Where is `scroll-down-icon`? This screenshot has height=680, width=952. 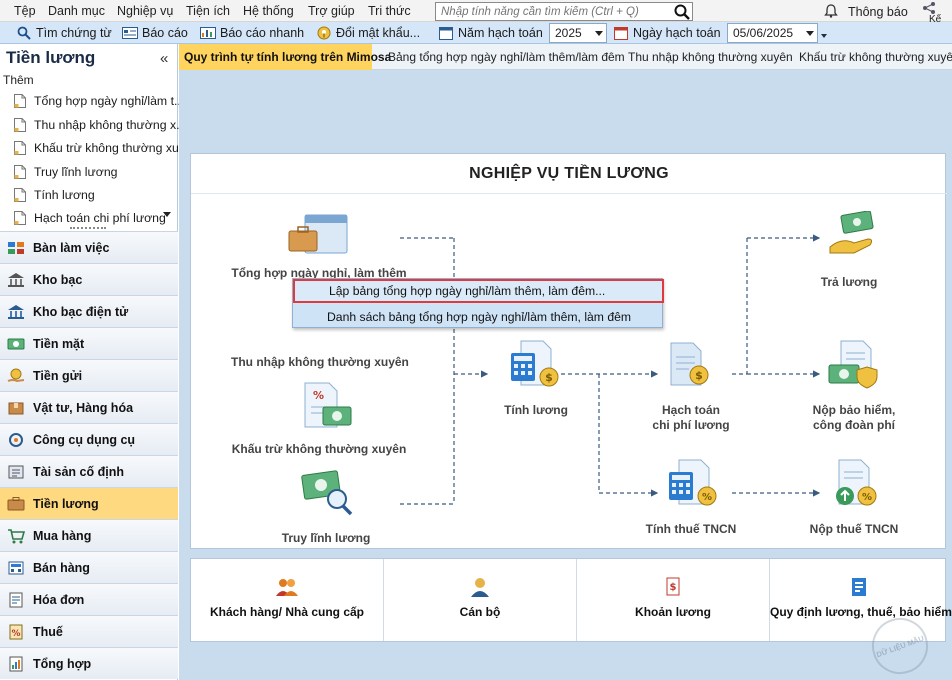
scroll-down-icon is located at coordinates (167, 214).